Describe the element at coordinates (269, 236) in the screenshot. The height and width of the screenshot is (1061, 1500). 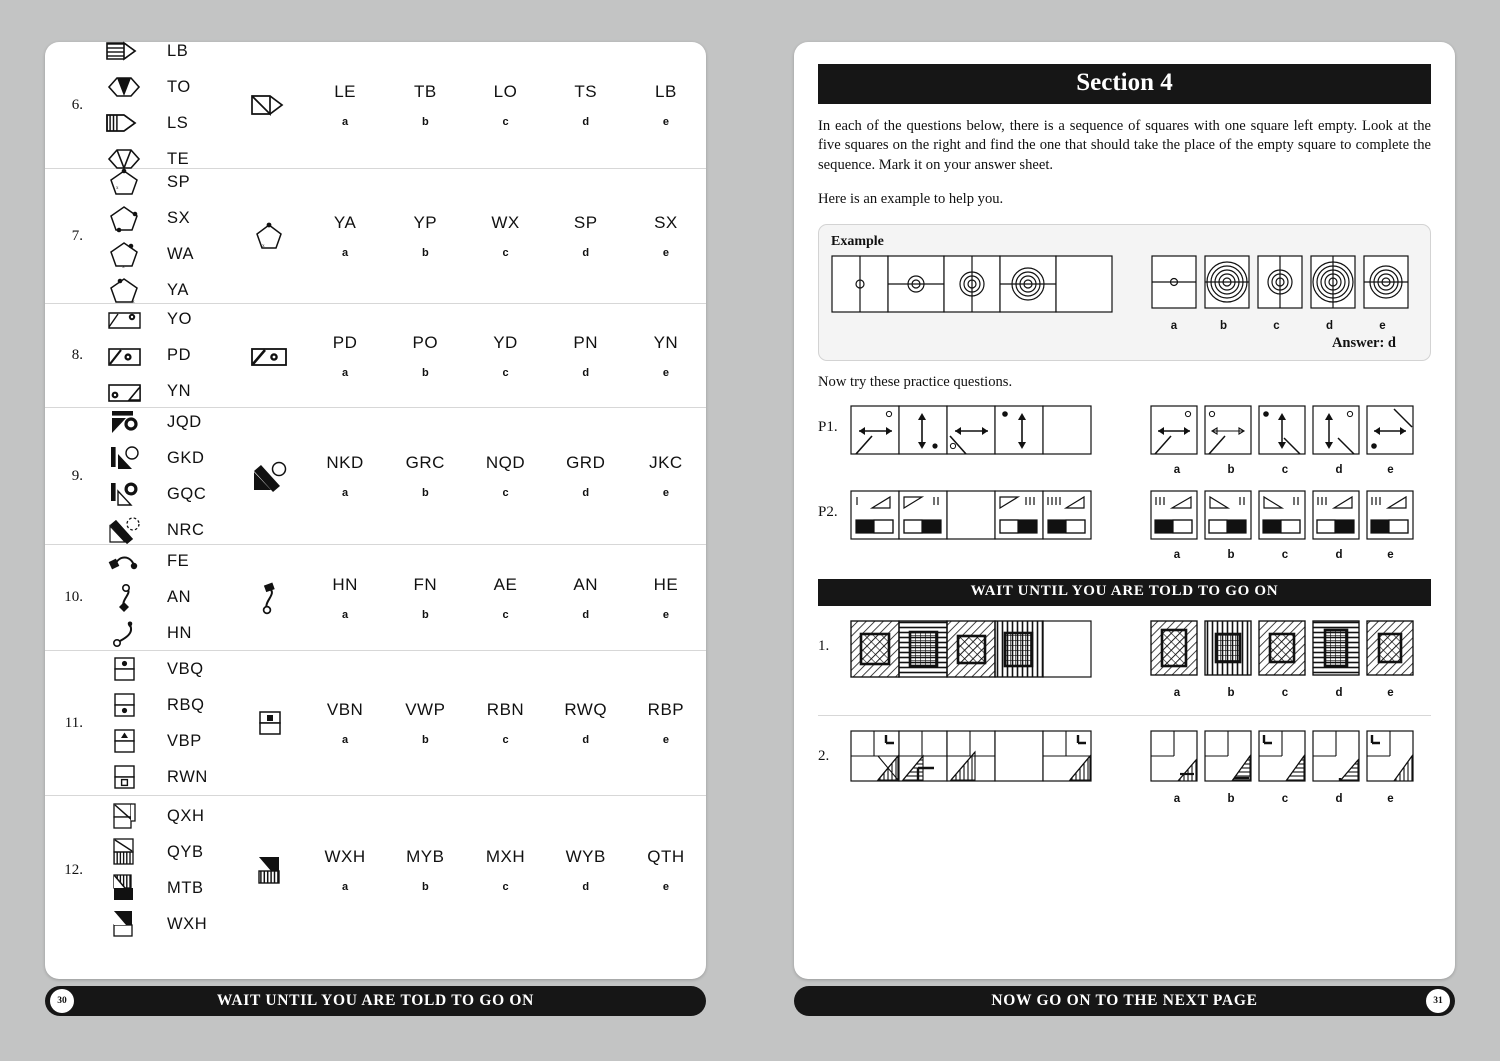
I see `probe-shape: x` at that location.